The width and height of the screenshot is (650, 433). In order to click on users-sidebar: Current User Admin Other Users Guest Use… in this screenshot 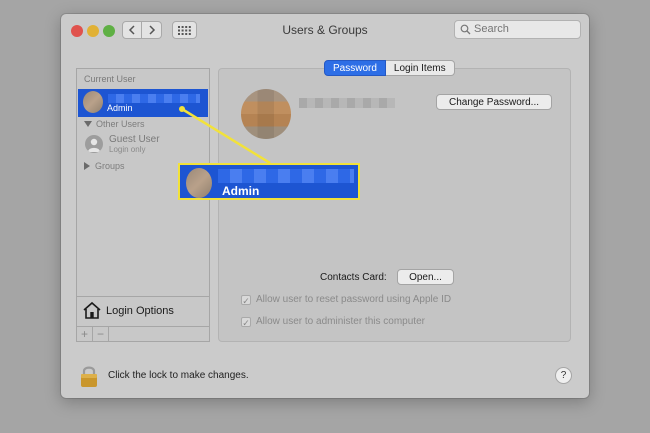, I will do `click(143, 205)`.